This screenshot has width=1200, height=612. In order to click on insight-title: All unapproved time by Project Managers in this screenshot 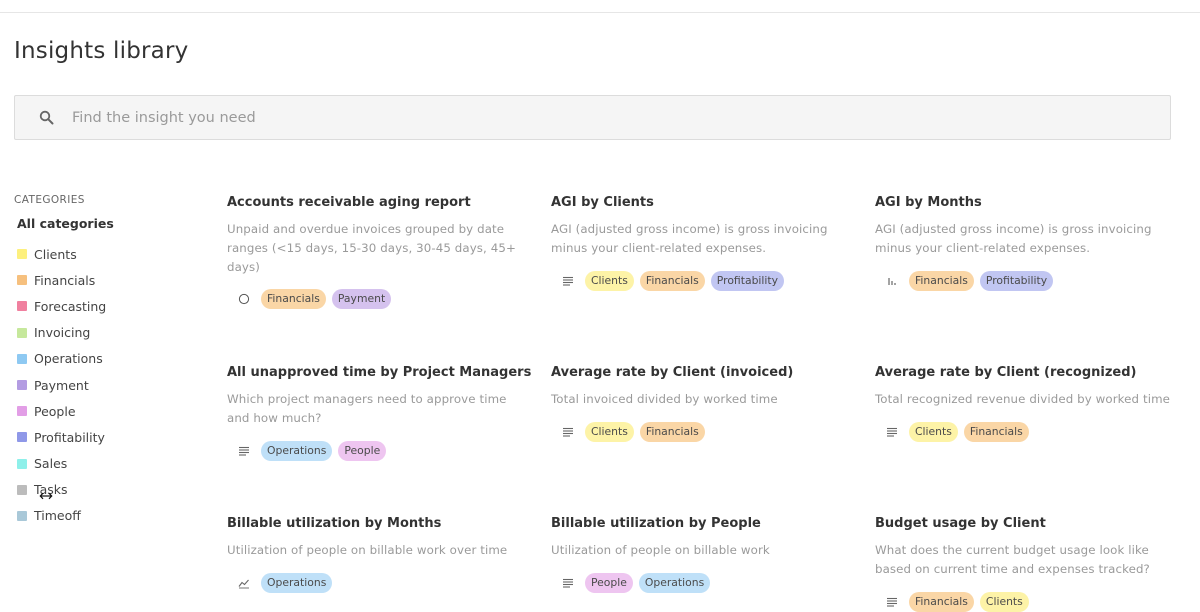, I will do `click(379, 372)`.